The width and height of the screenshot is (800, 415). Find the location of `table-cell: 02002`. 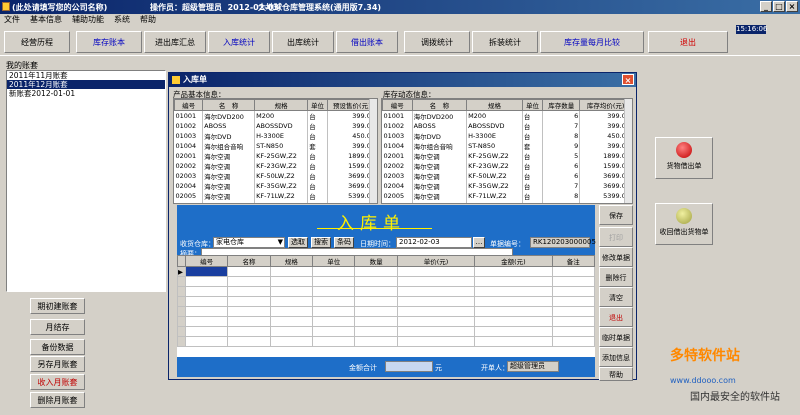

table-cell: 02002 is located at coordinates (397, 166).